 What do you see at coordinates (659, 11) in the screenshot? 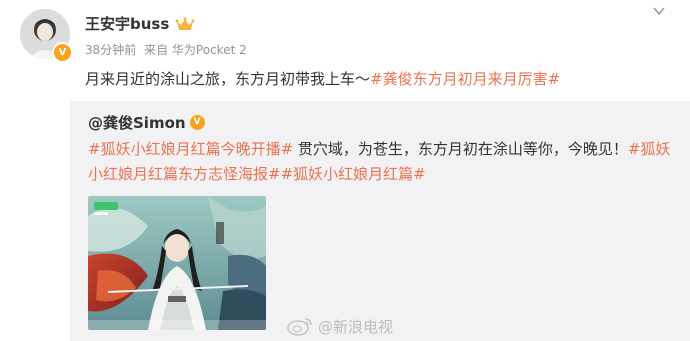
I see `chevron-down-icon` at bounding box center [659, 11].